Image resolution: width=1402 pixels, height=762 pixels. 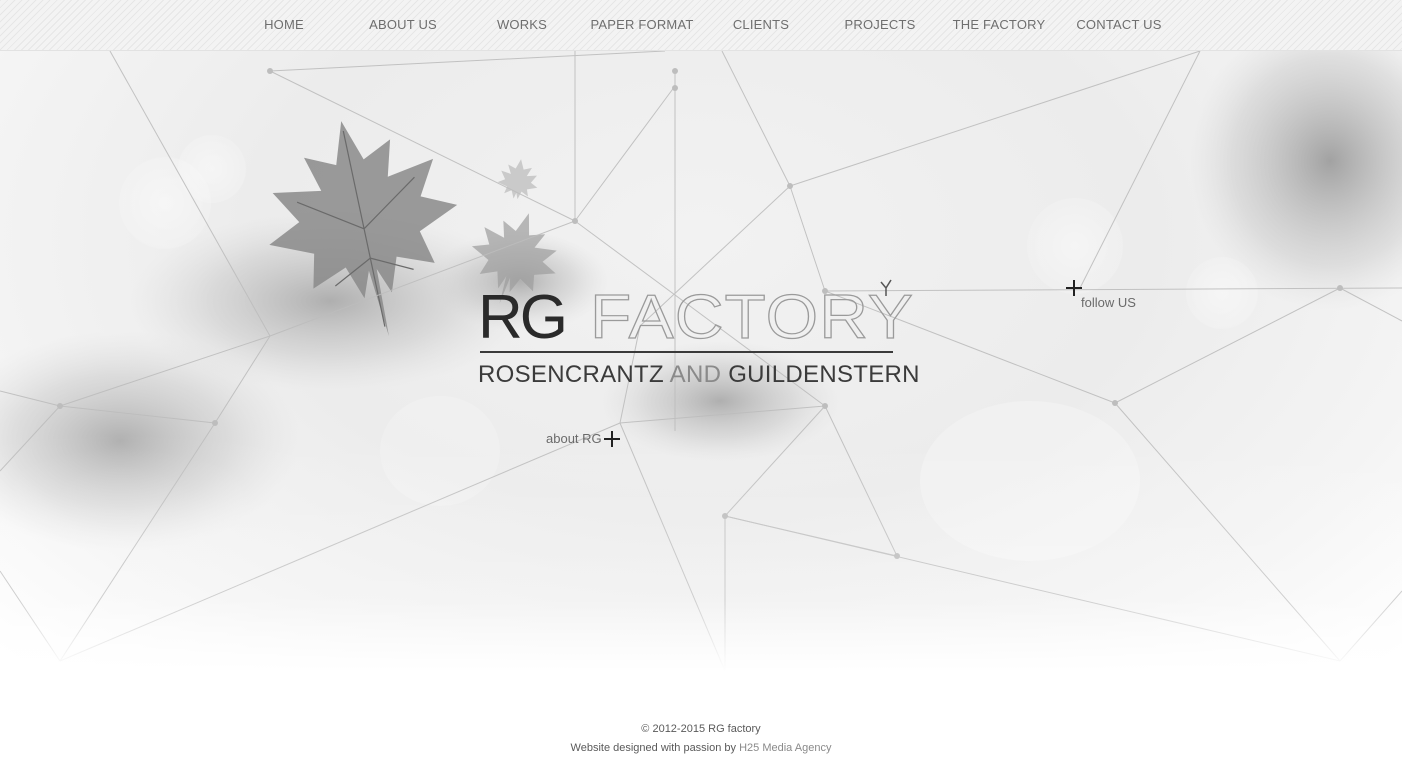 I want to click on logo-subtitle-and: AND, so click(x=695, y=374).